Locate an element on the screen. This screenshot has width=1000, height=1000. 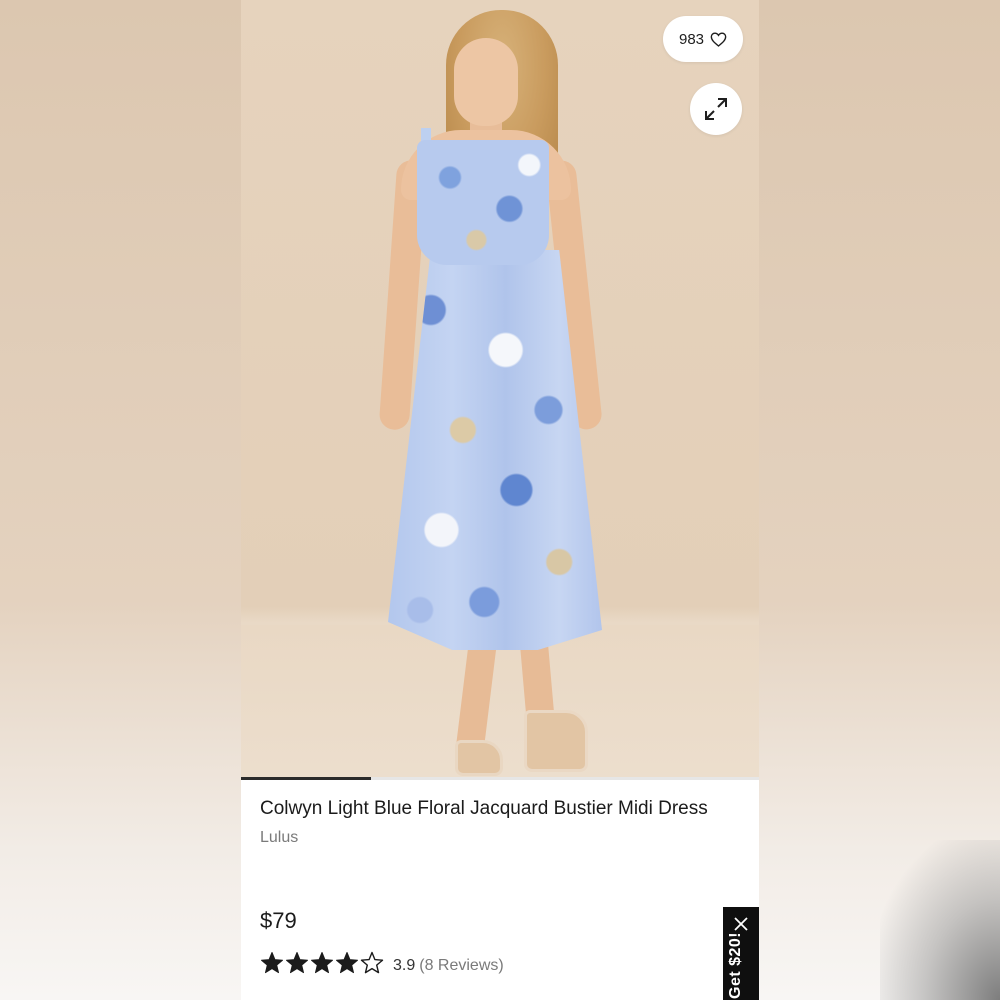
expand-arrows-icon is located at coordinates (716, 109).